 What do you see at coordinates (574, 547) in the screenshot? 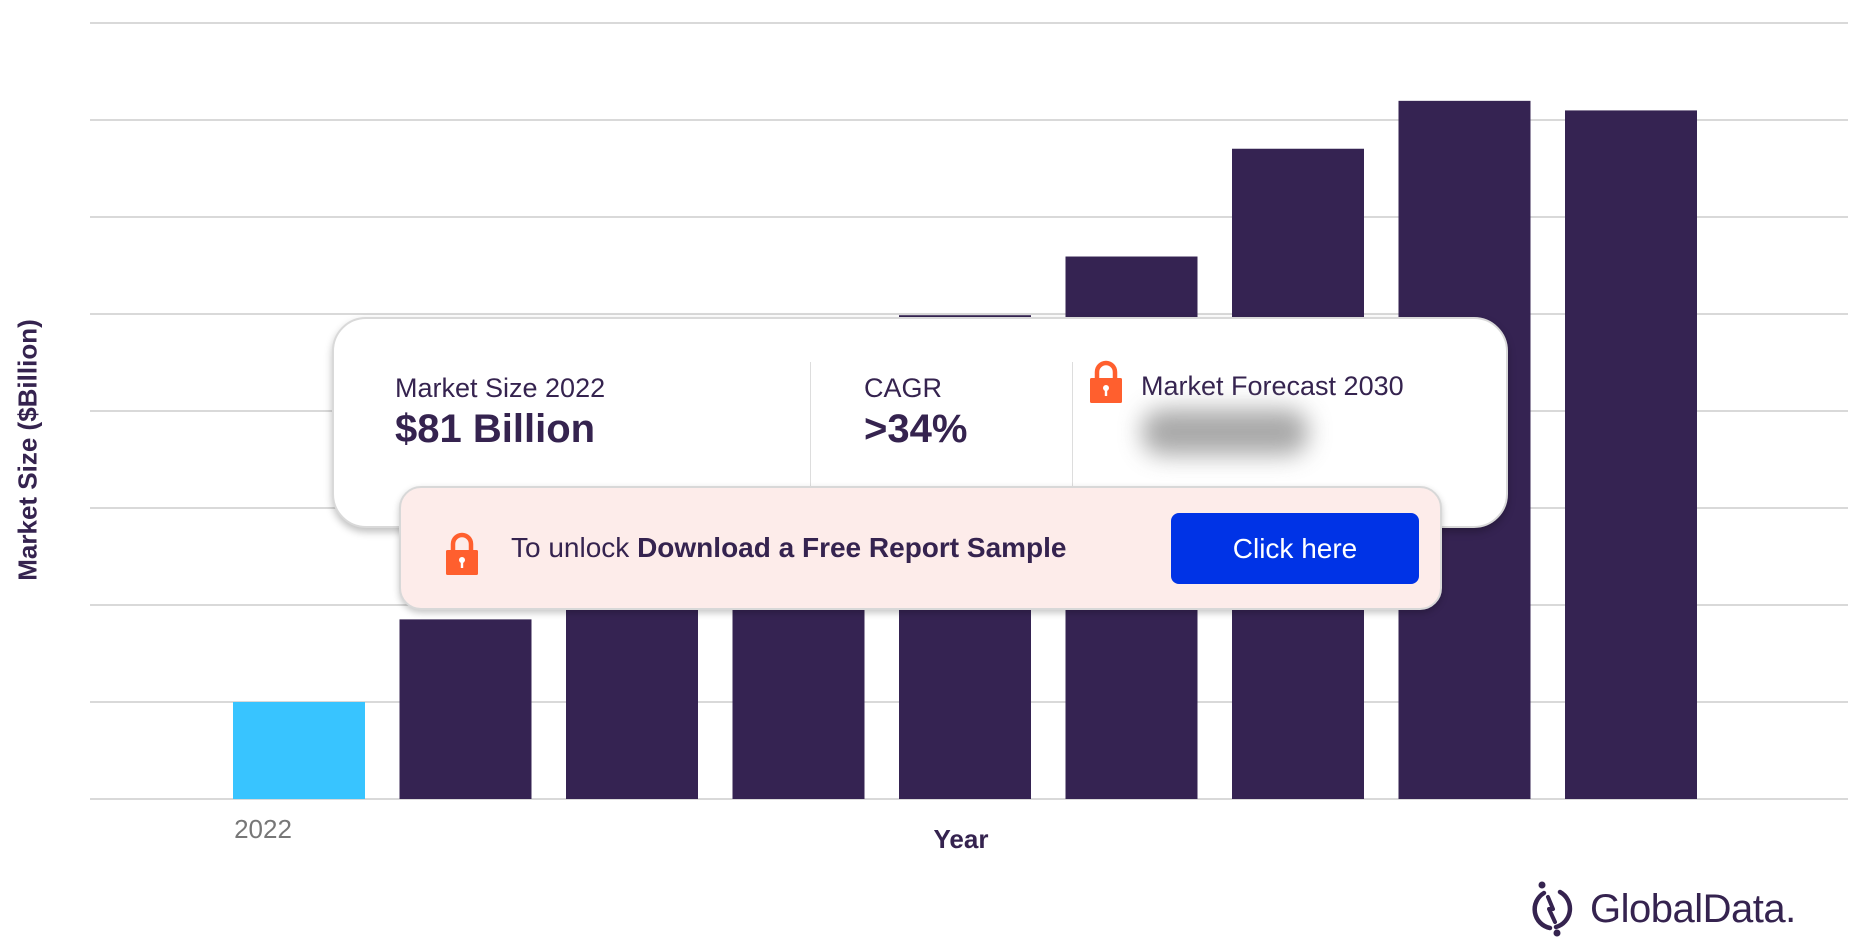
I see `unlock-prefix: To unlock` at bounding box center [574, 547].